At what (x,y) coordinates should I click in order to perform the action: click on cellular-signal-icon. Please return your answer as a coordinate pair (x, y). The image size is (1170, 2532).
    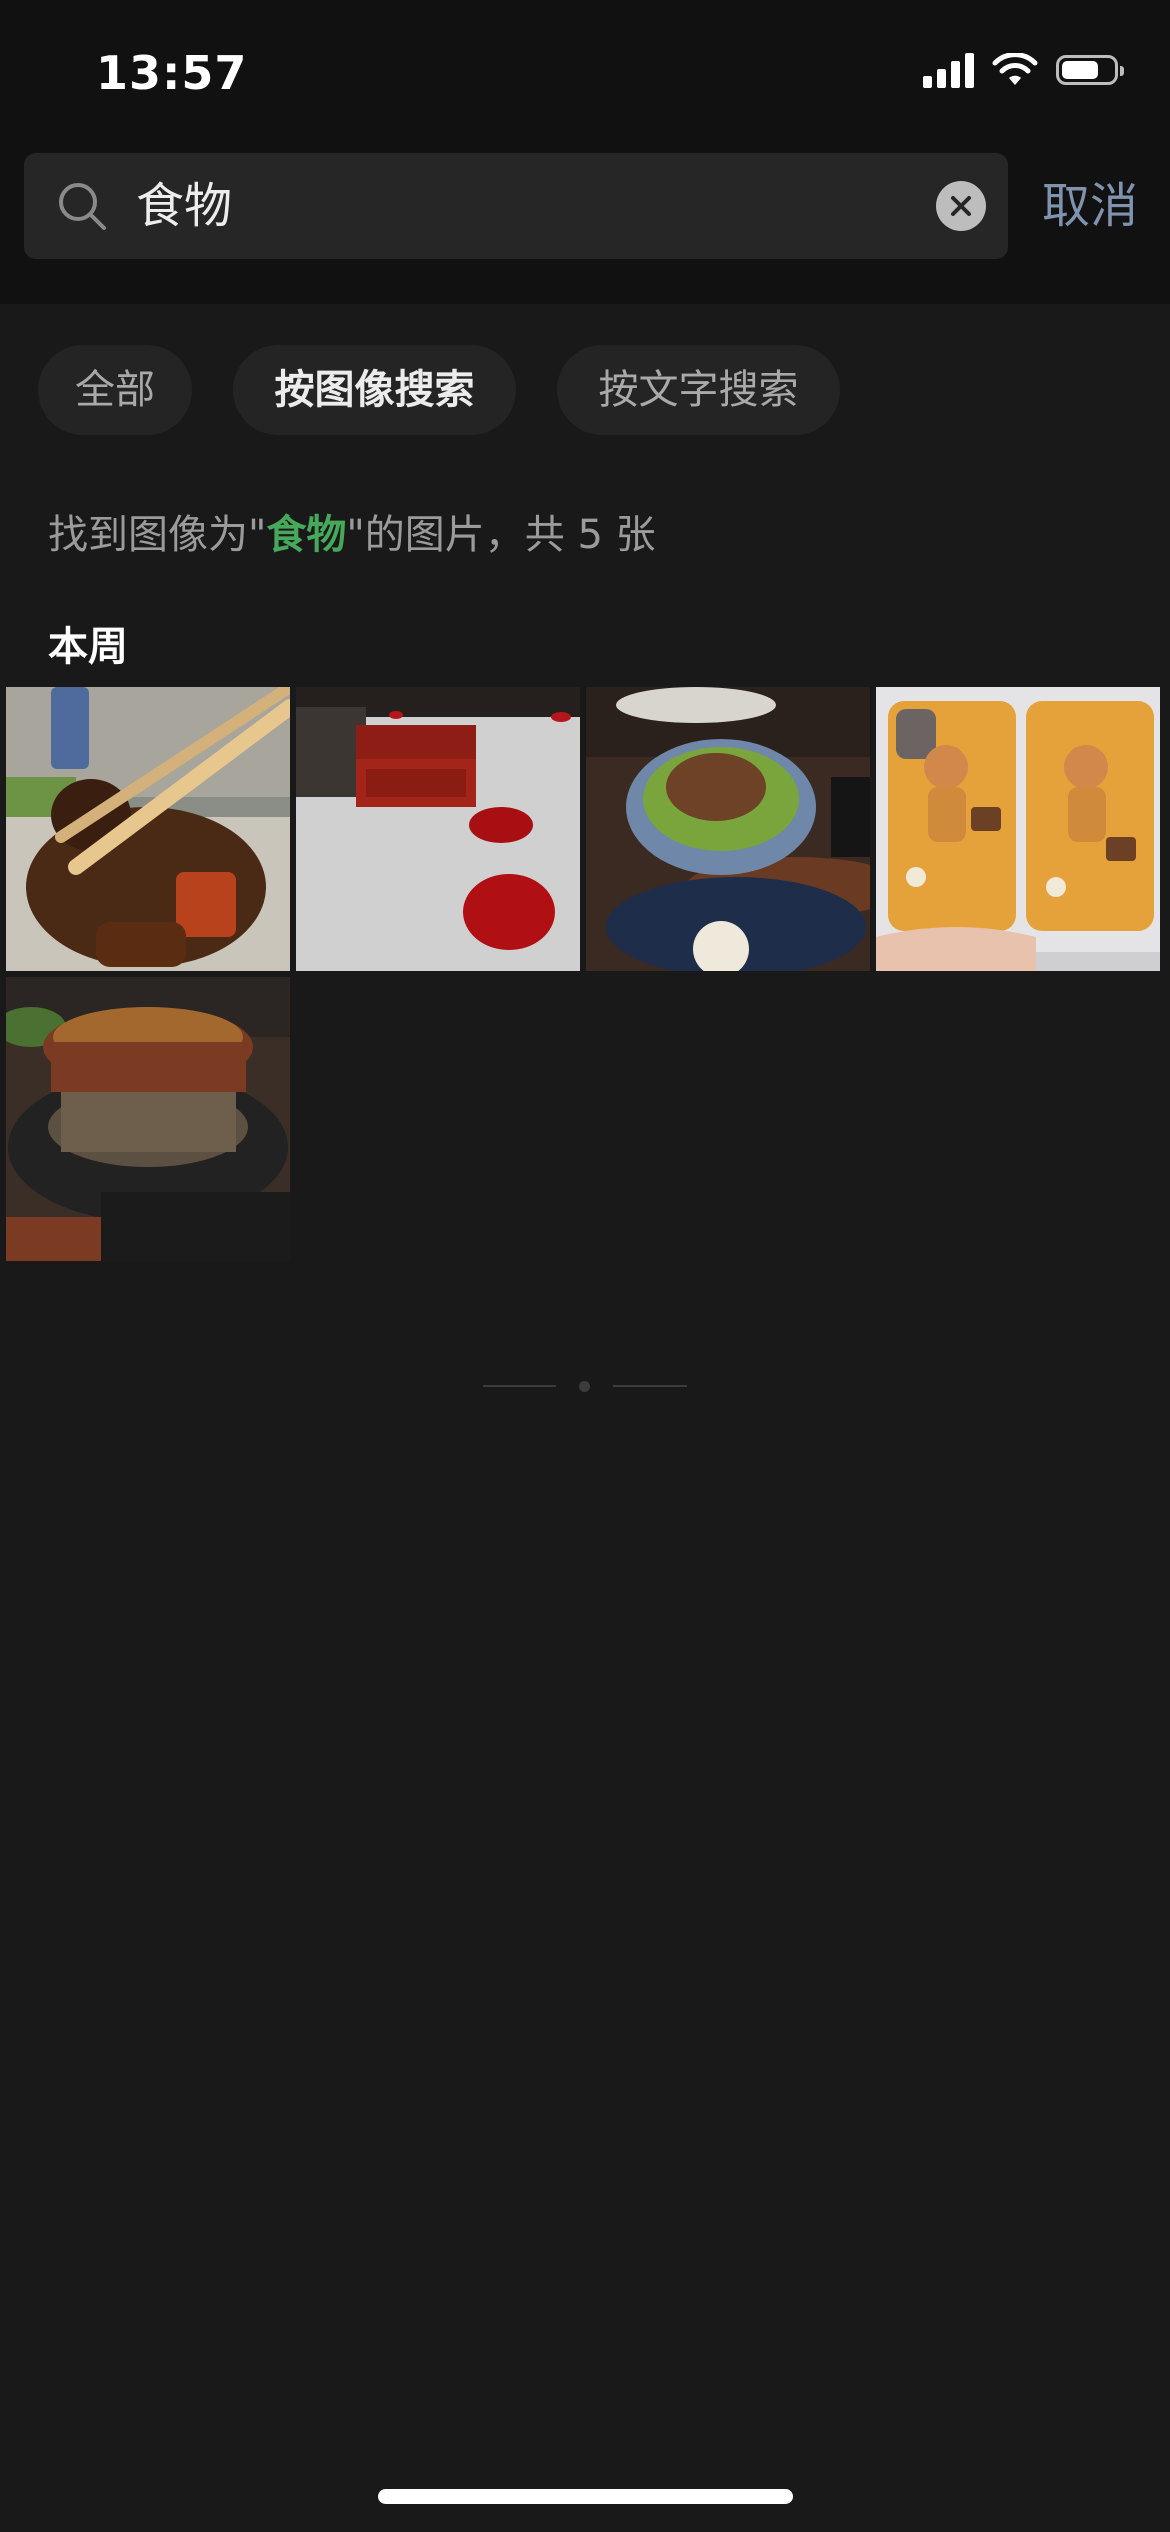
    Looking at the image, I should click on (948, 70).